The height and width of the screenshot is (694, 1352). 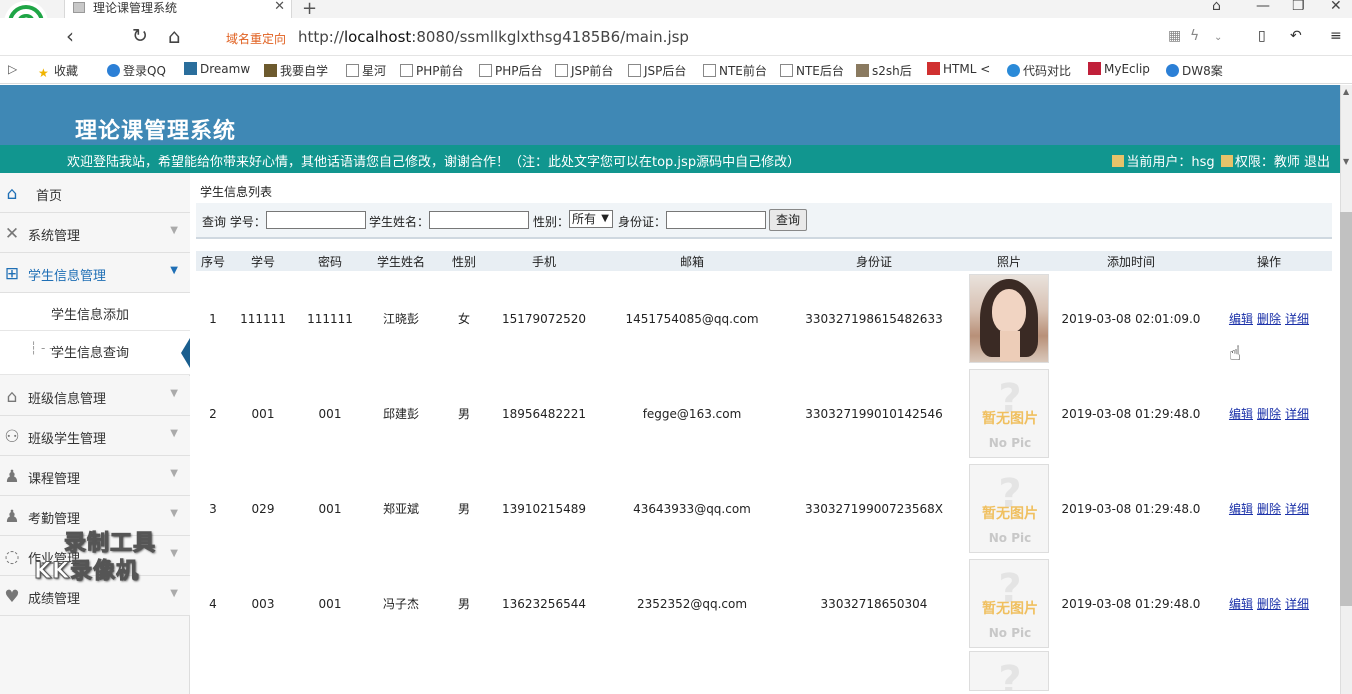 What do you see at coordinates (296, 70) in the screenshot?
I see `bookmark-item: 我要自学` at bounding box center [296, 70].